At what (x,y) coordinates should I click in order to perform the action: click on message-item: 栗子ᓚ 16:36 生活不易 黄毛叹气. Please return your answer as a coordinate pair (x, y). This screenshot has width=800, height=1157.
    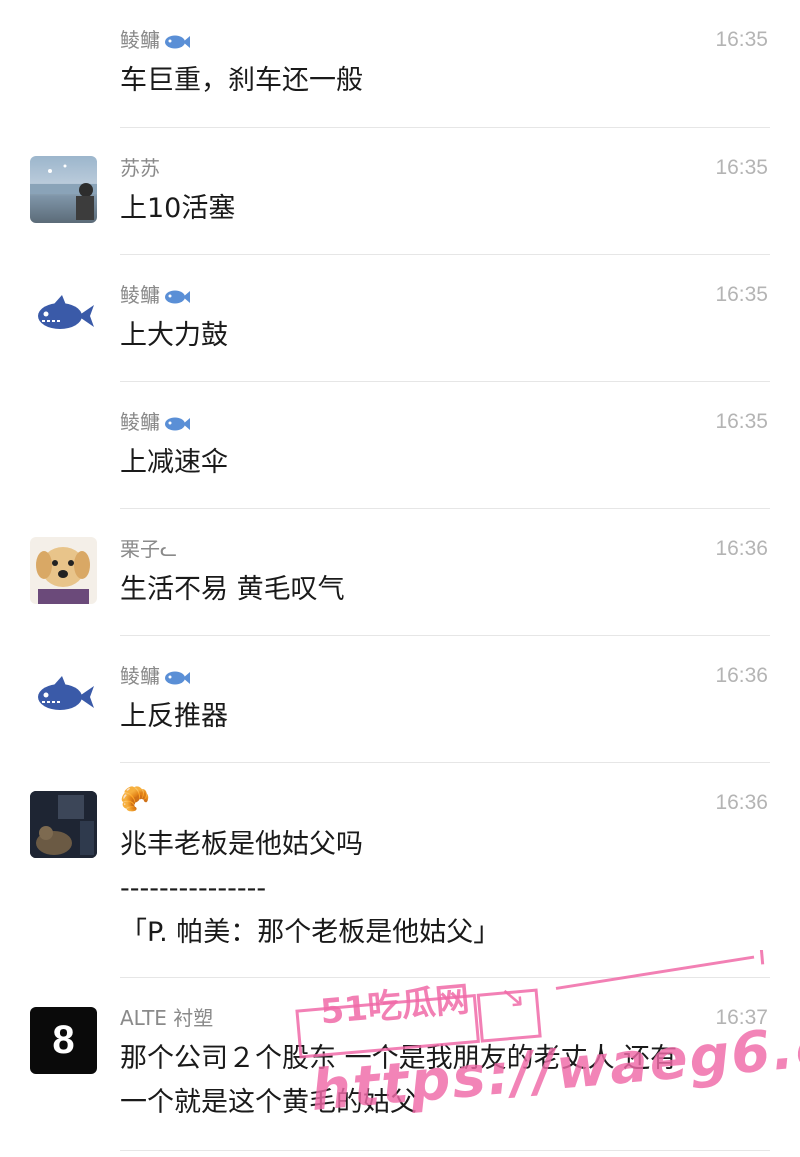
    Looking at the image, I should click on (400, 572).